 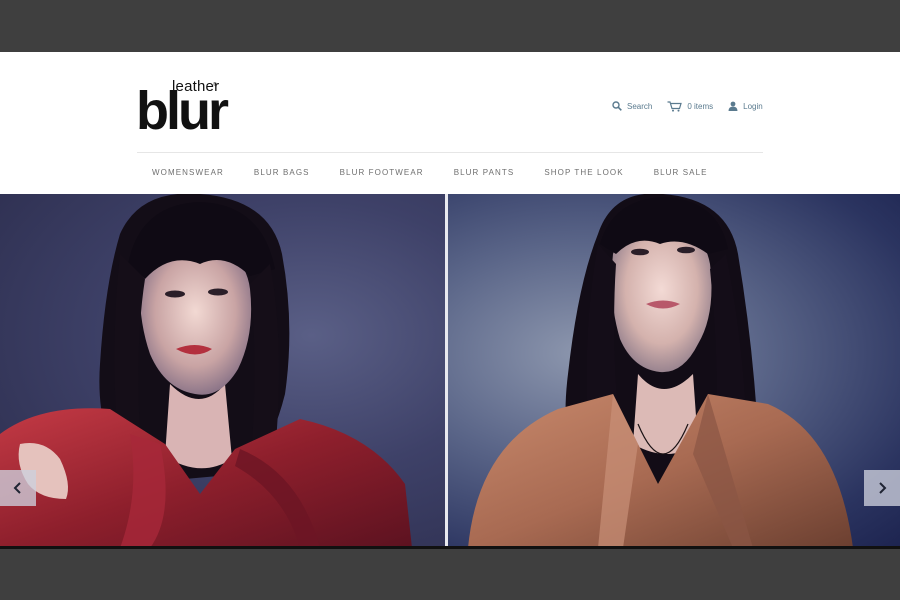 I want to click on user-icon, so click(x=733, y=106).